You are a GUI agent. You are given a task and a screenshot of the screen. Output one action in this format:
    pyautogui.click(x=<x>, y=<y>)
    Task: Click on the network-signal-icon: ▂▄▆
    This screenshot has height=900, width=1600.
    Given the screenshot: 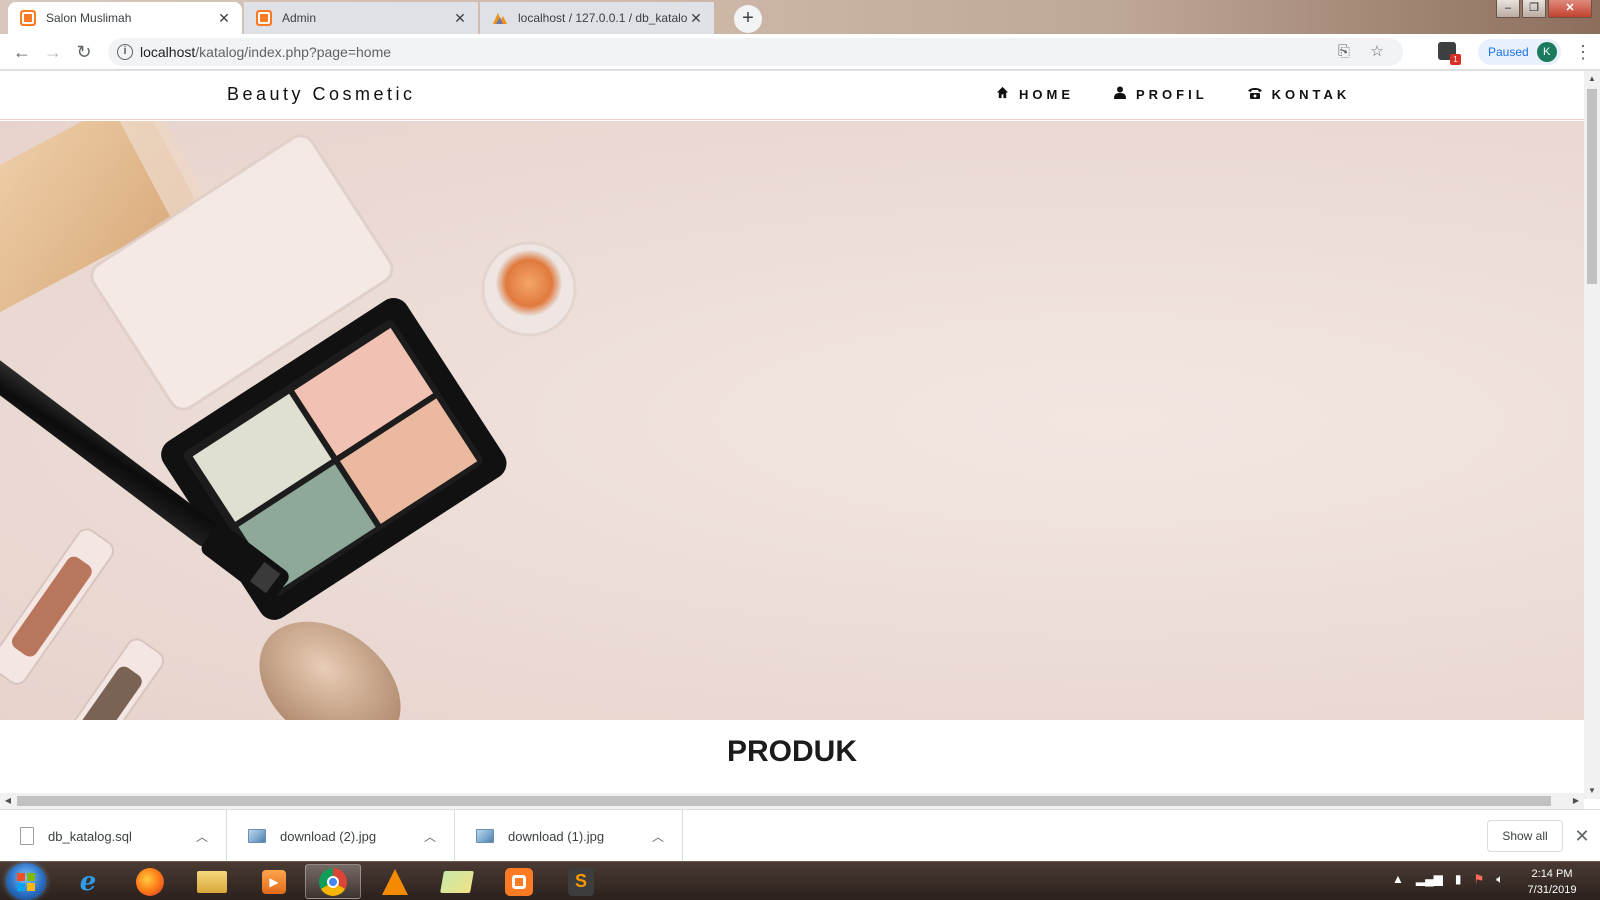 What is the action you would take?
    pyautogui.click(x=1429, y=879)
    